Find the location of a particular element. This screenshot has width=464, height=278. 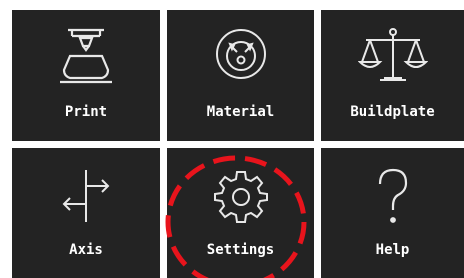

axis-tile: Axis is located at coordinates (86, 213).